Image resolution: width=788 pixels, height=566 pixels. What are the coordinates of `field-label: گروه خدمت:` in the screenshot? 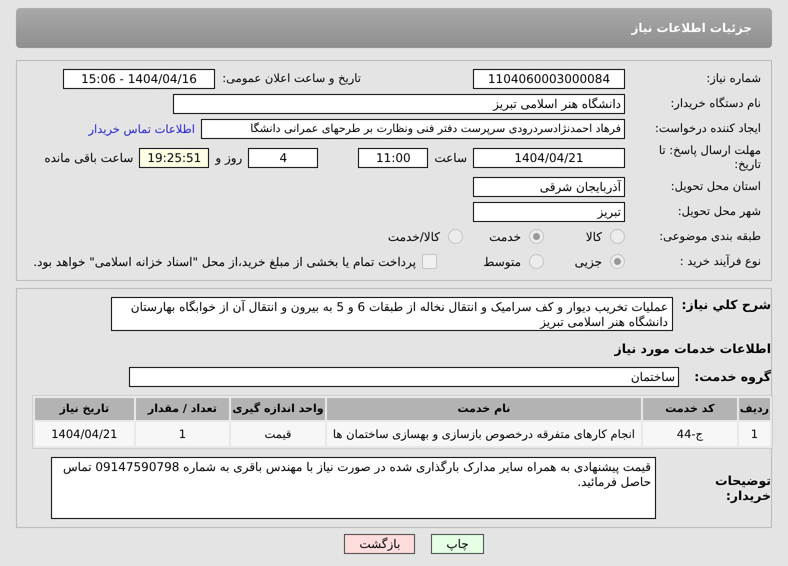 It's located at (732, 376).